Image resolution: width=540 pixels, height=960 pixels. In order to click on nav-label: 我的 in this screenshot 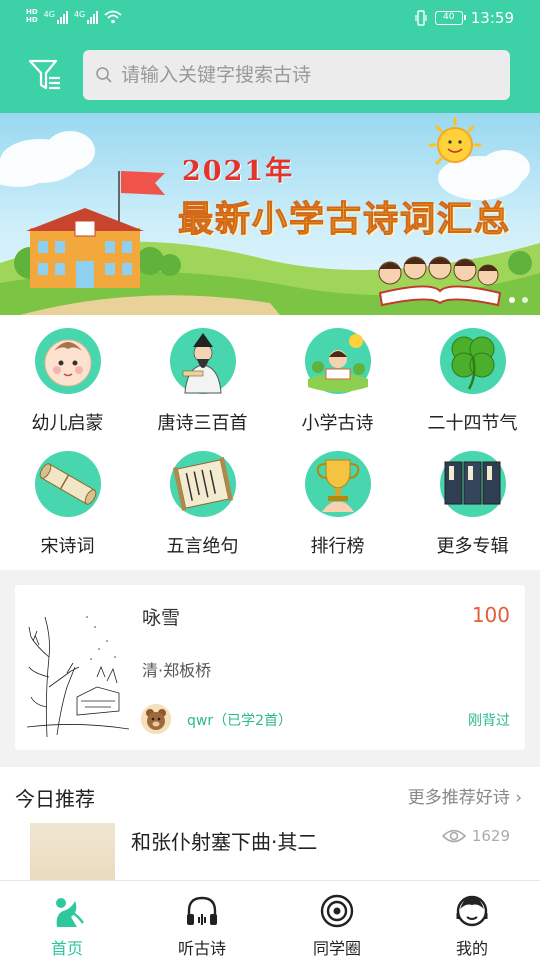, I will do `click(471, 948)`.